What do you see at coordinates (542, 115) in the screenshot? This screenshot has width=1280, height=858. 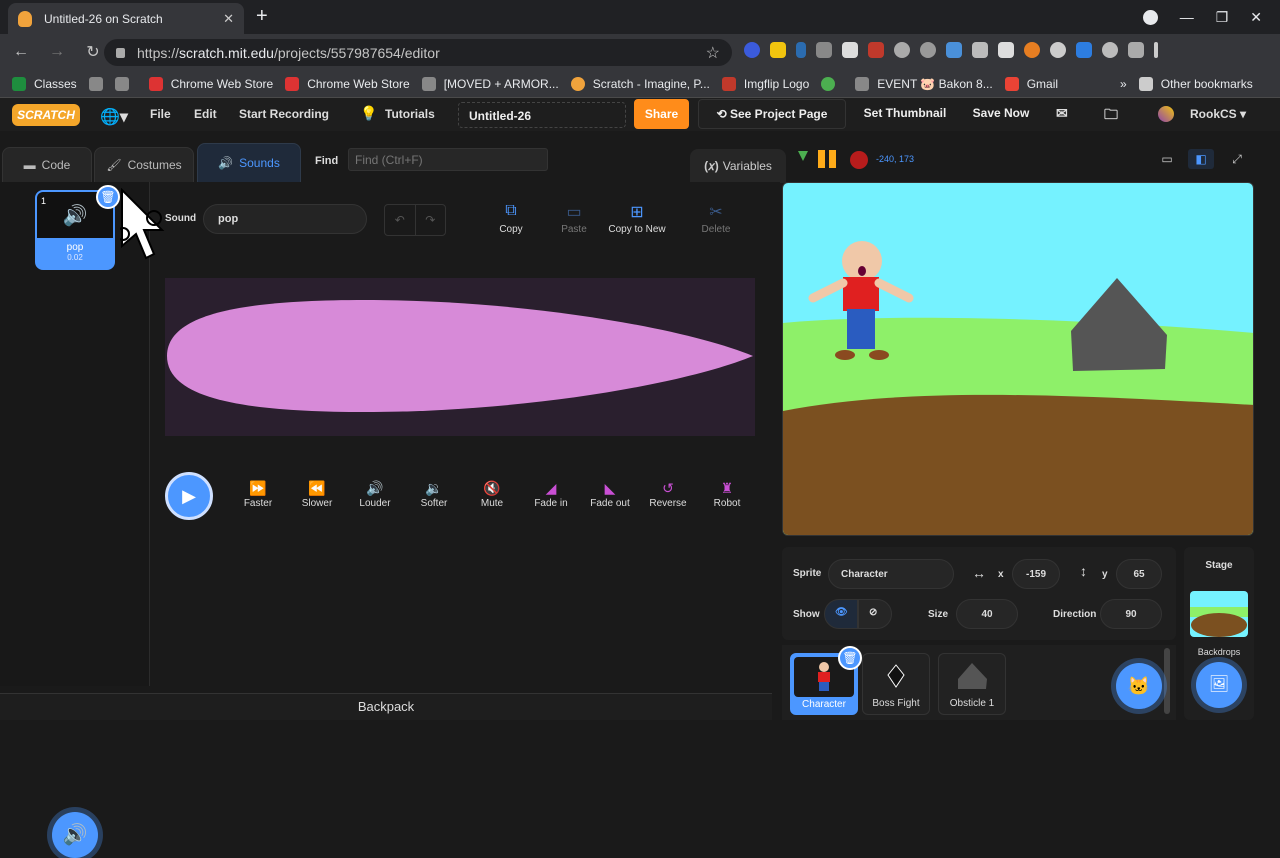 I see `project-title-input: Untitled-26` at bounding box center [542, 115].